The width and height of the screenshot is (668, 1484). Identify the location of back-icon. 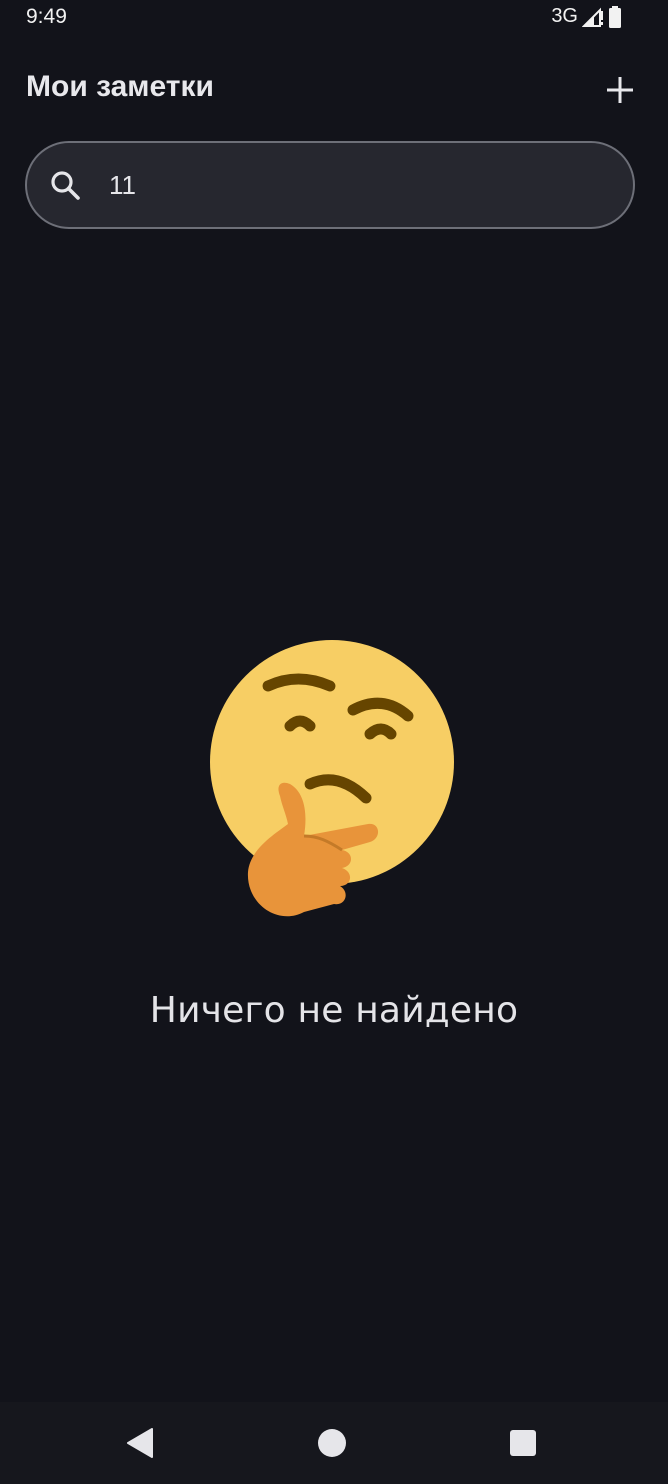
(141, 1443).